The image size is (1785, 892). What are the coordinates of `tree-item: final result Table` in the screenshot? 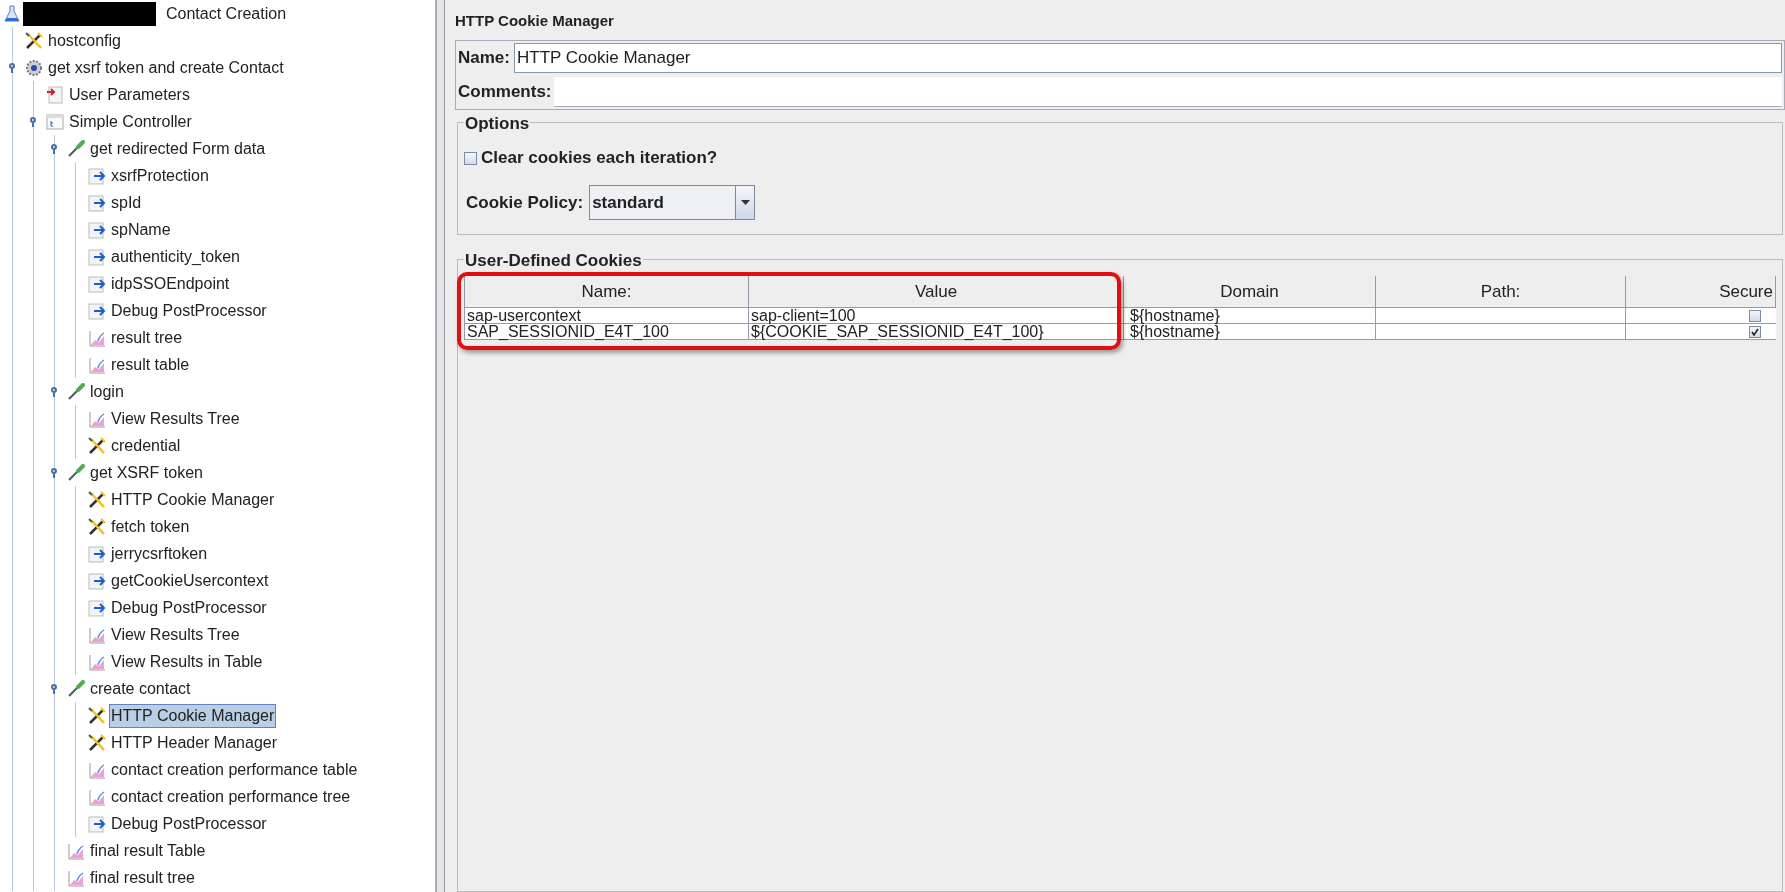 It's located at (148, 850).